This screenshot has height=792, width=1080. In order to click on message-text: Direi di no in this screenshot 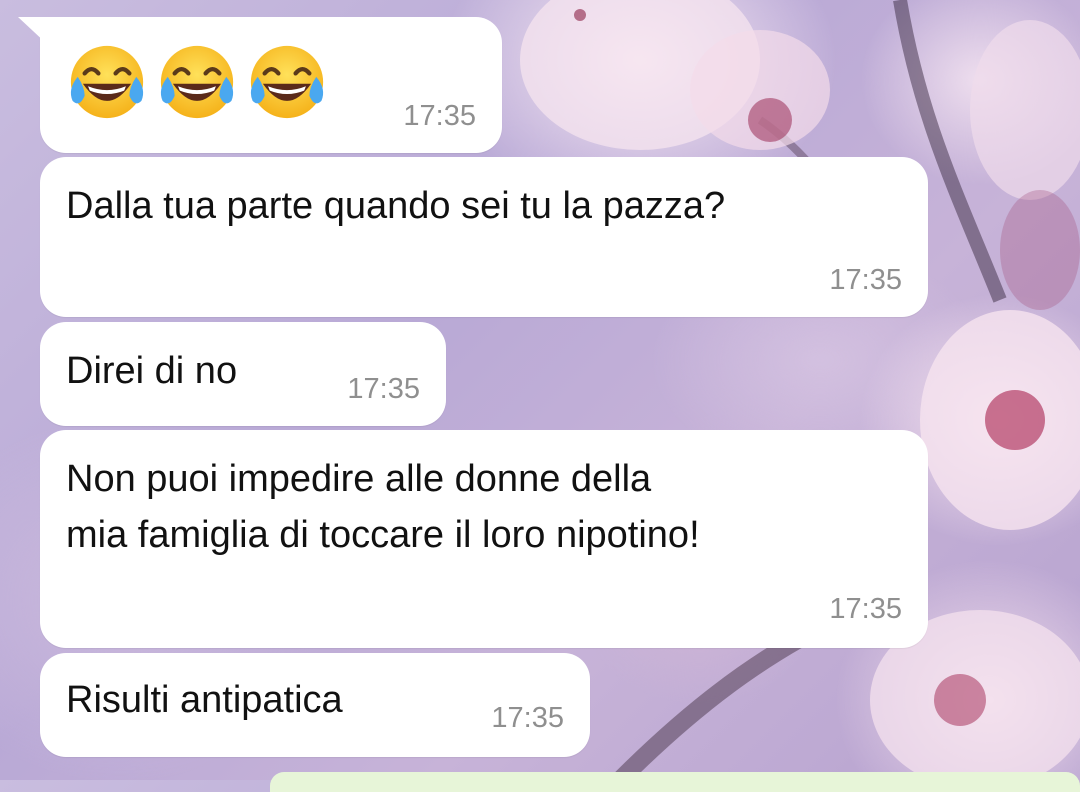, I will do `click(152, 371)`.